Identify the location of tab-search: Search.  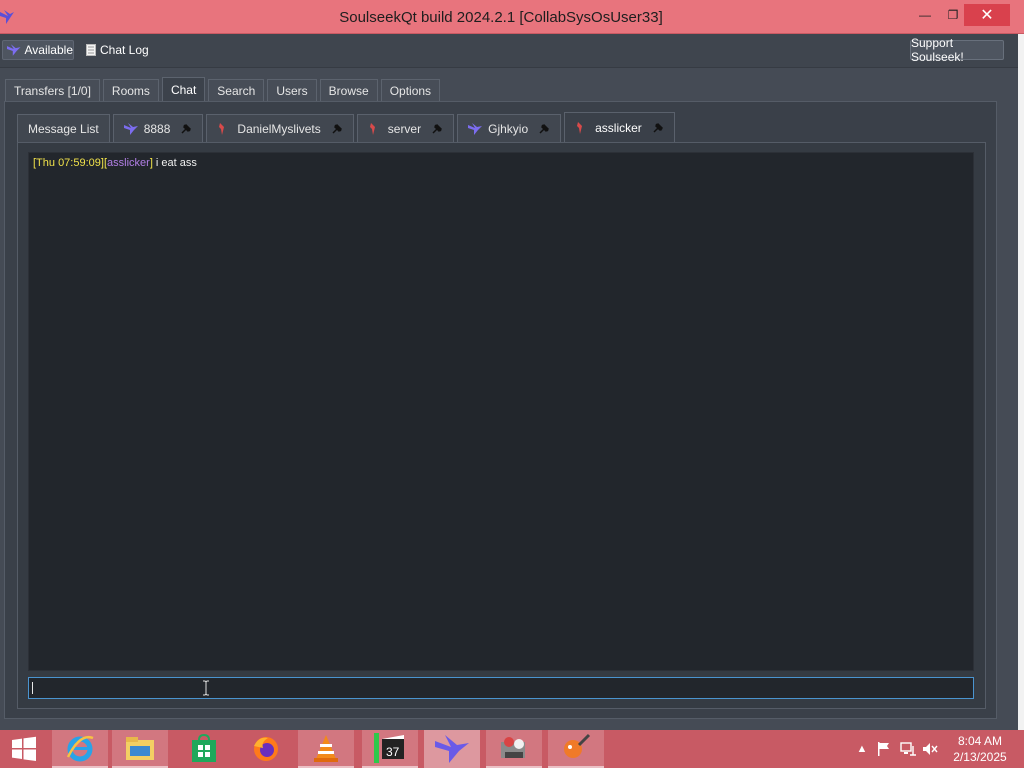
(236, 90).